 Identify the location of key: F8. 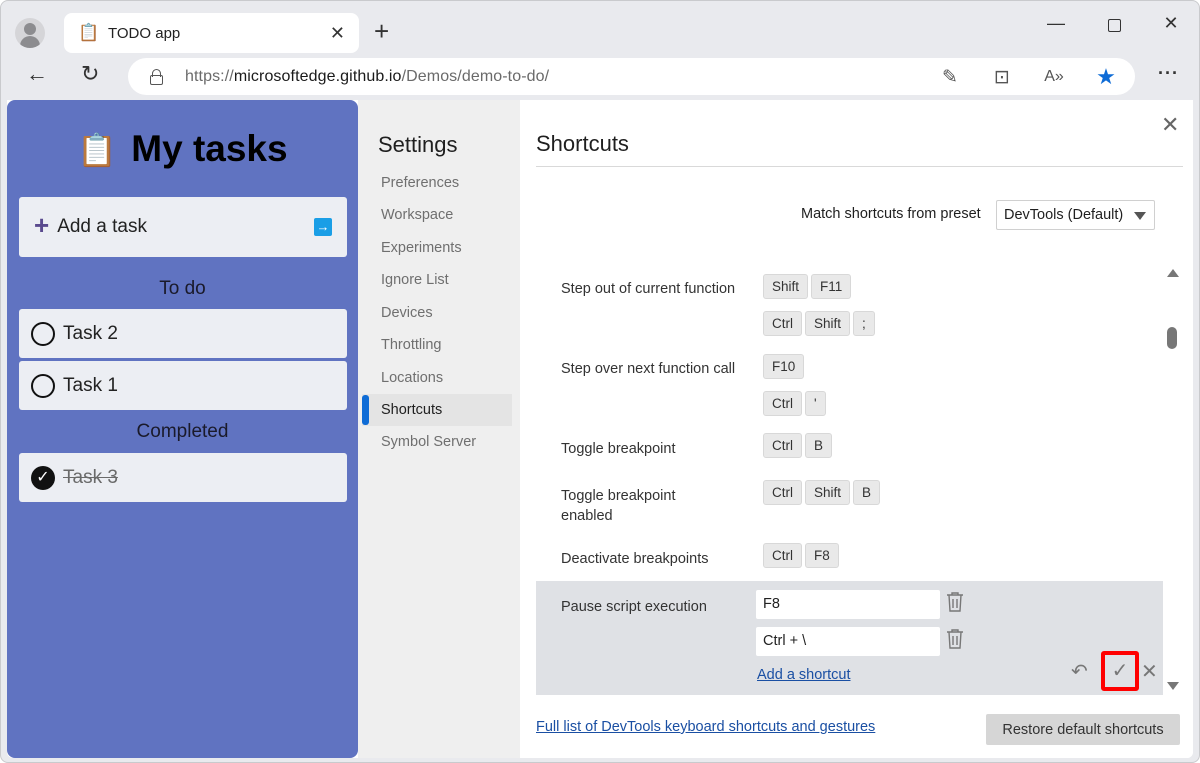
(822, 555).